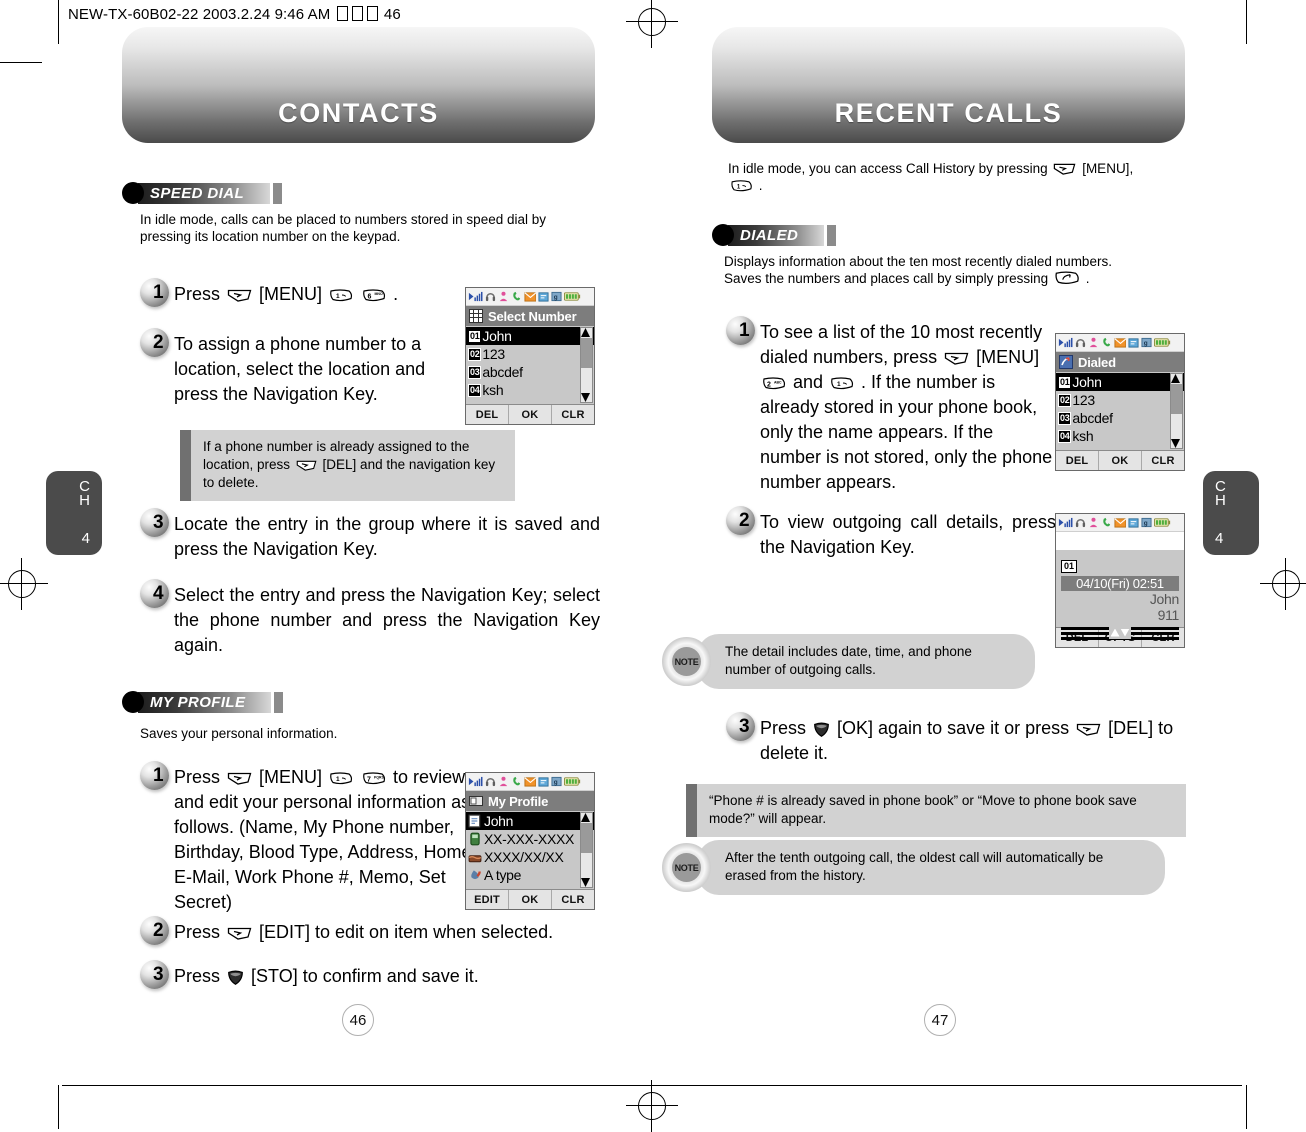 This screenshot has width=1306, height=1132. What do you see at coordinates (530, 875) in the screenshot?
I see `list-item: A type` at bounding box center [530, 875].